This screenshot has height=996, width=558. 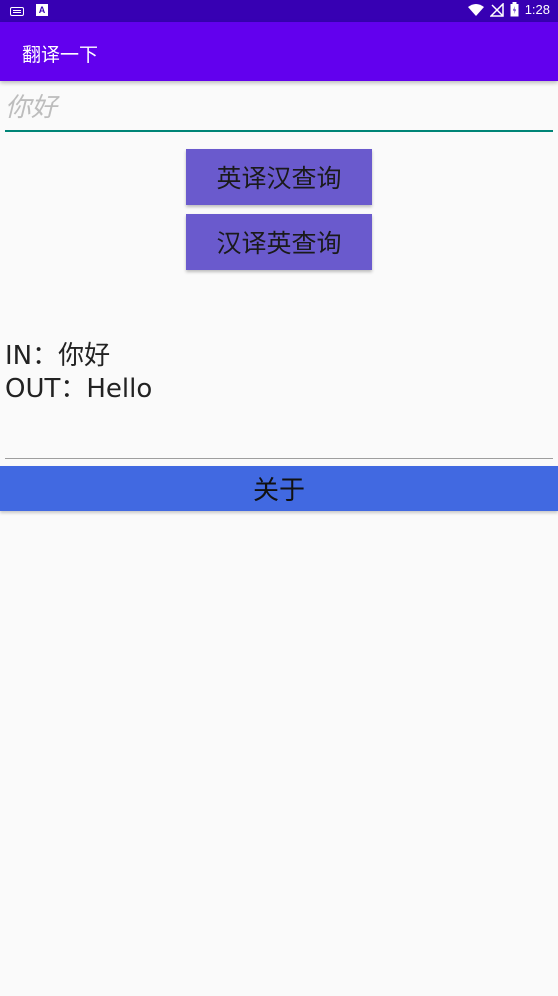 What do you see at coordinates (60, 55) in the screenshot?
I see `app-title: 翻译一下` at bounding box center [60, 55].